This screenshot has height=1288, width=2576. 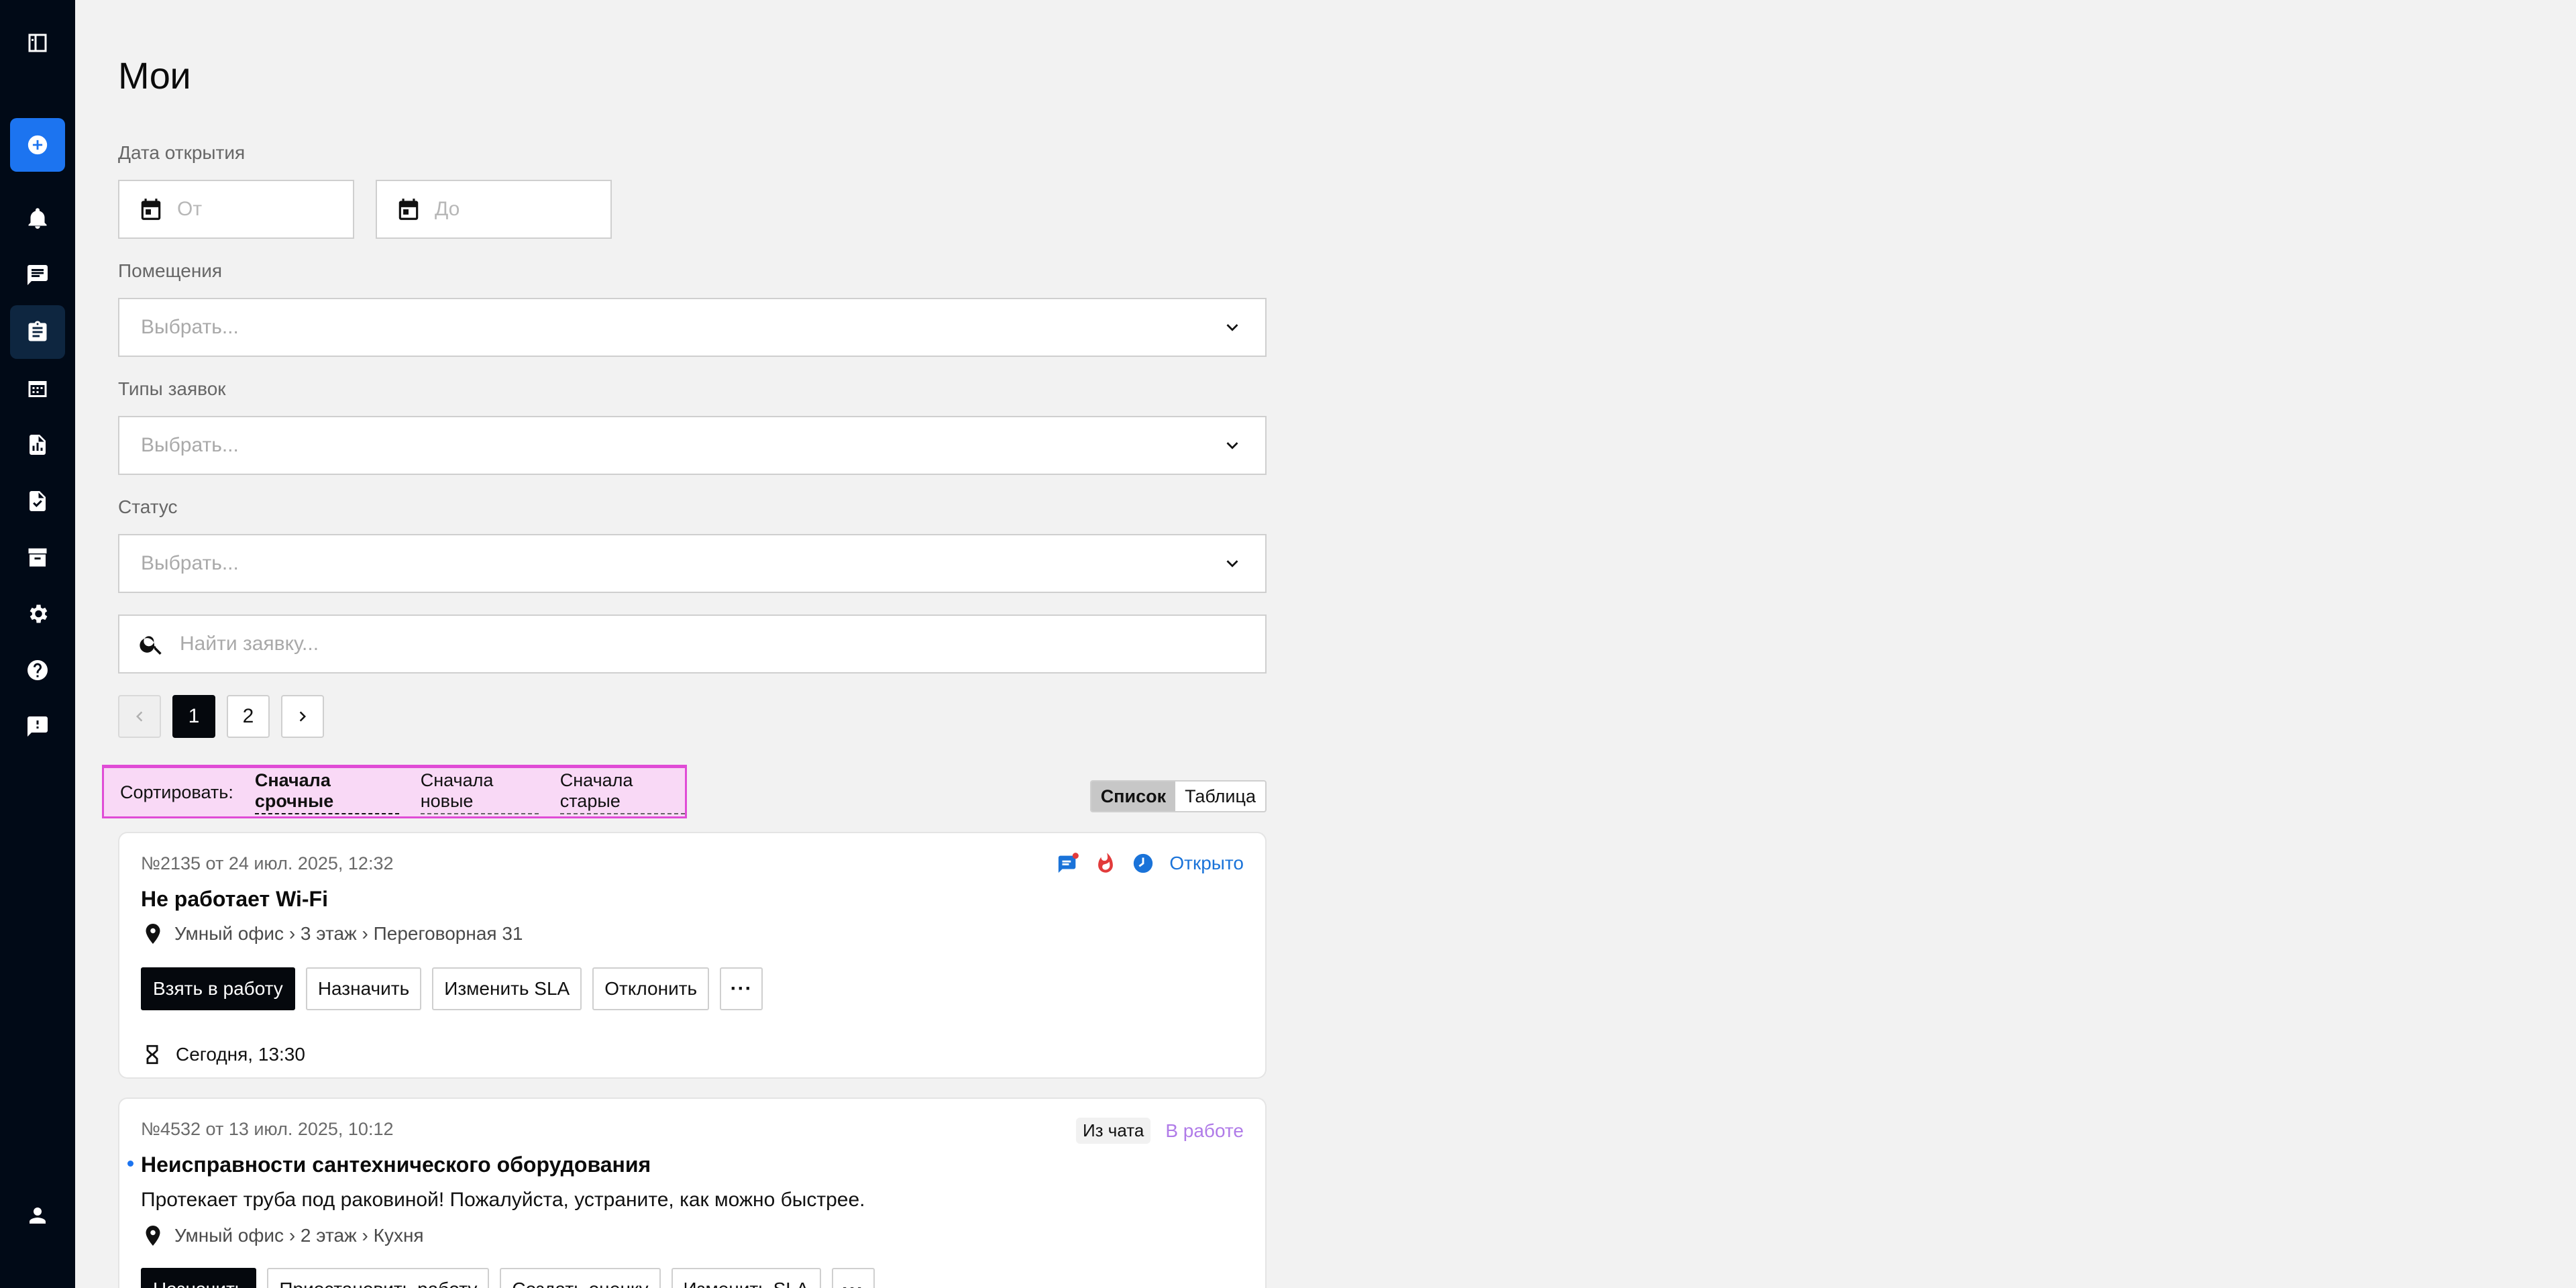 I want to click on chevron-left-icon, so click(x=139, y=716).